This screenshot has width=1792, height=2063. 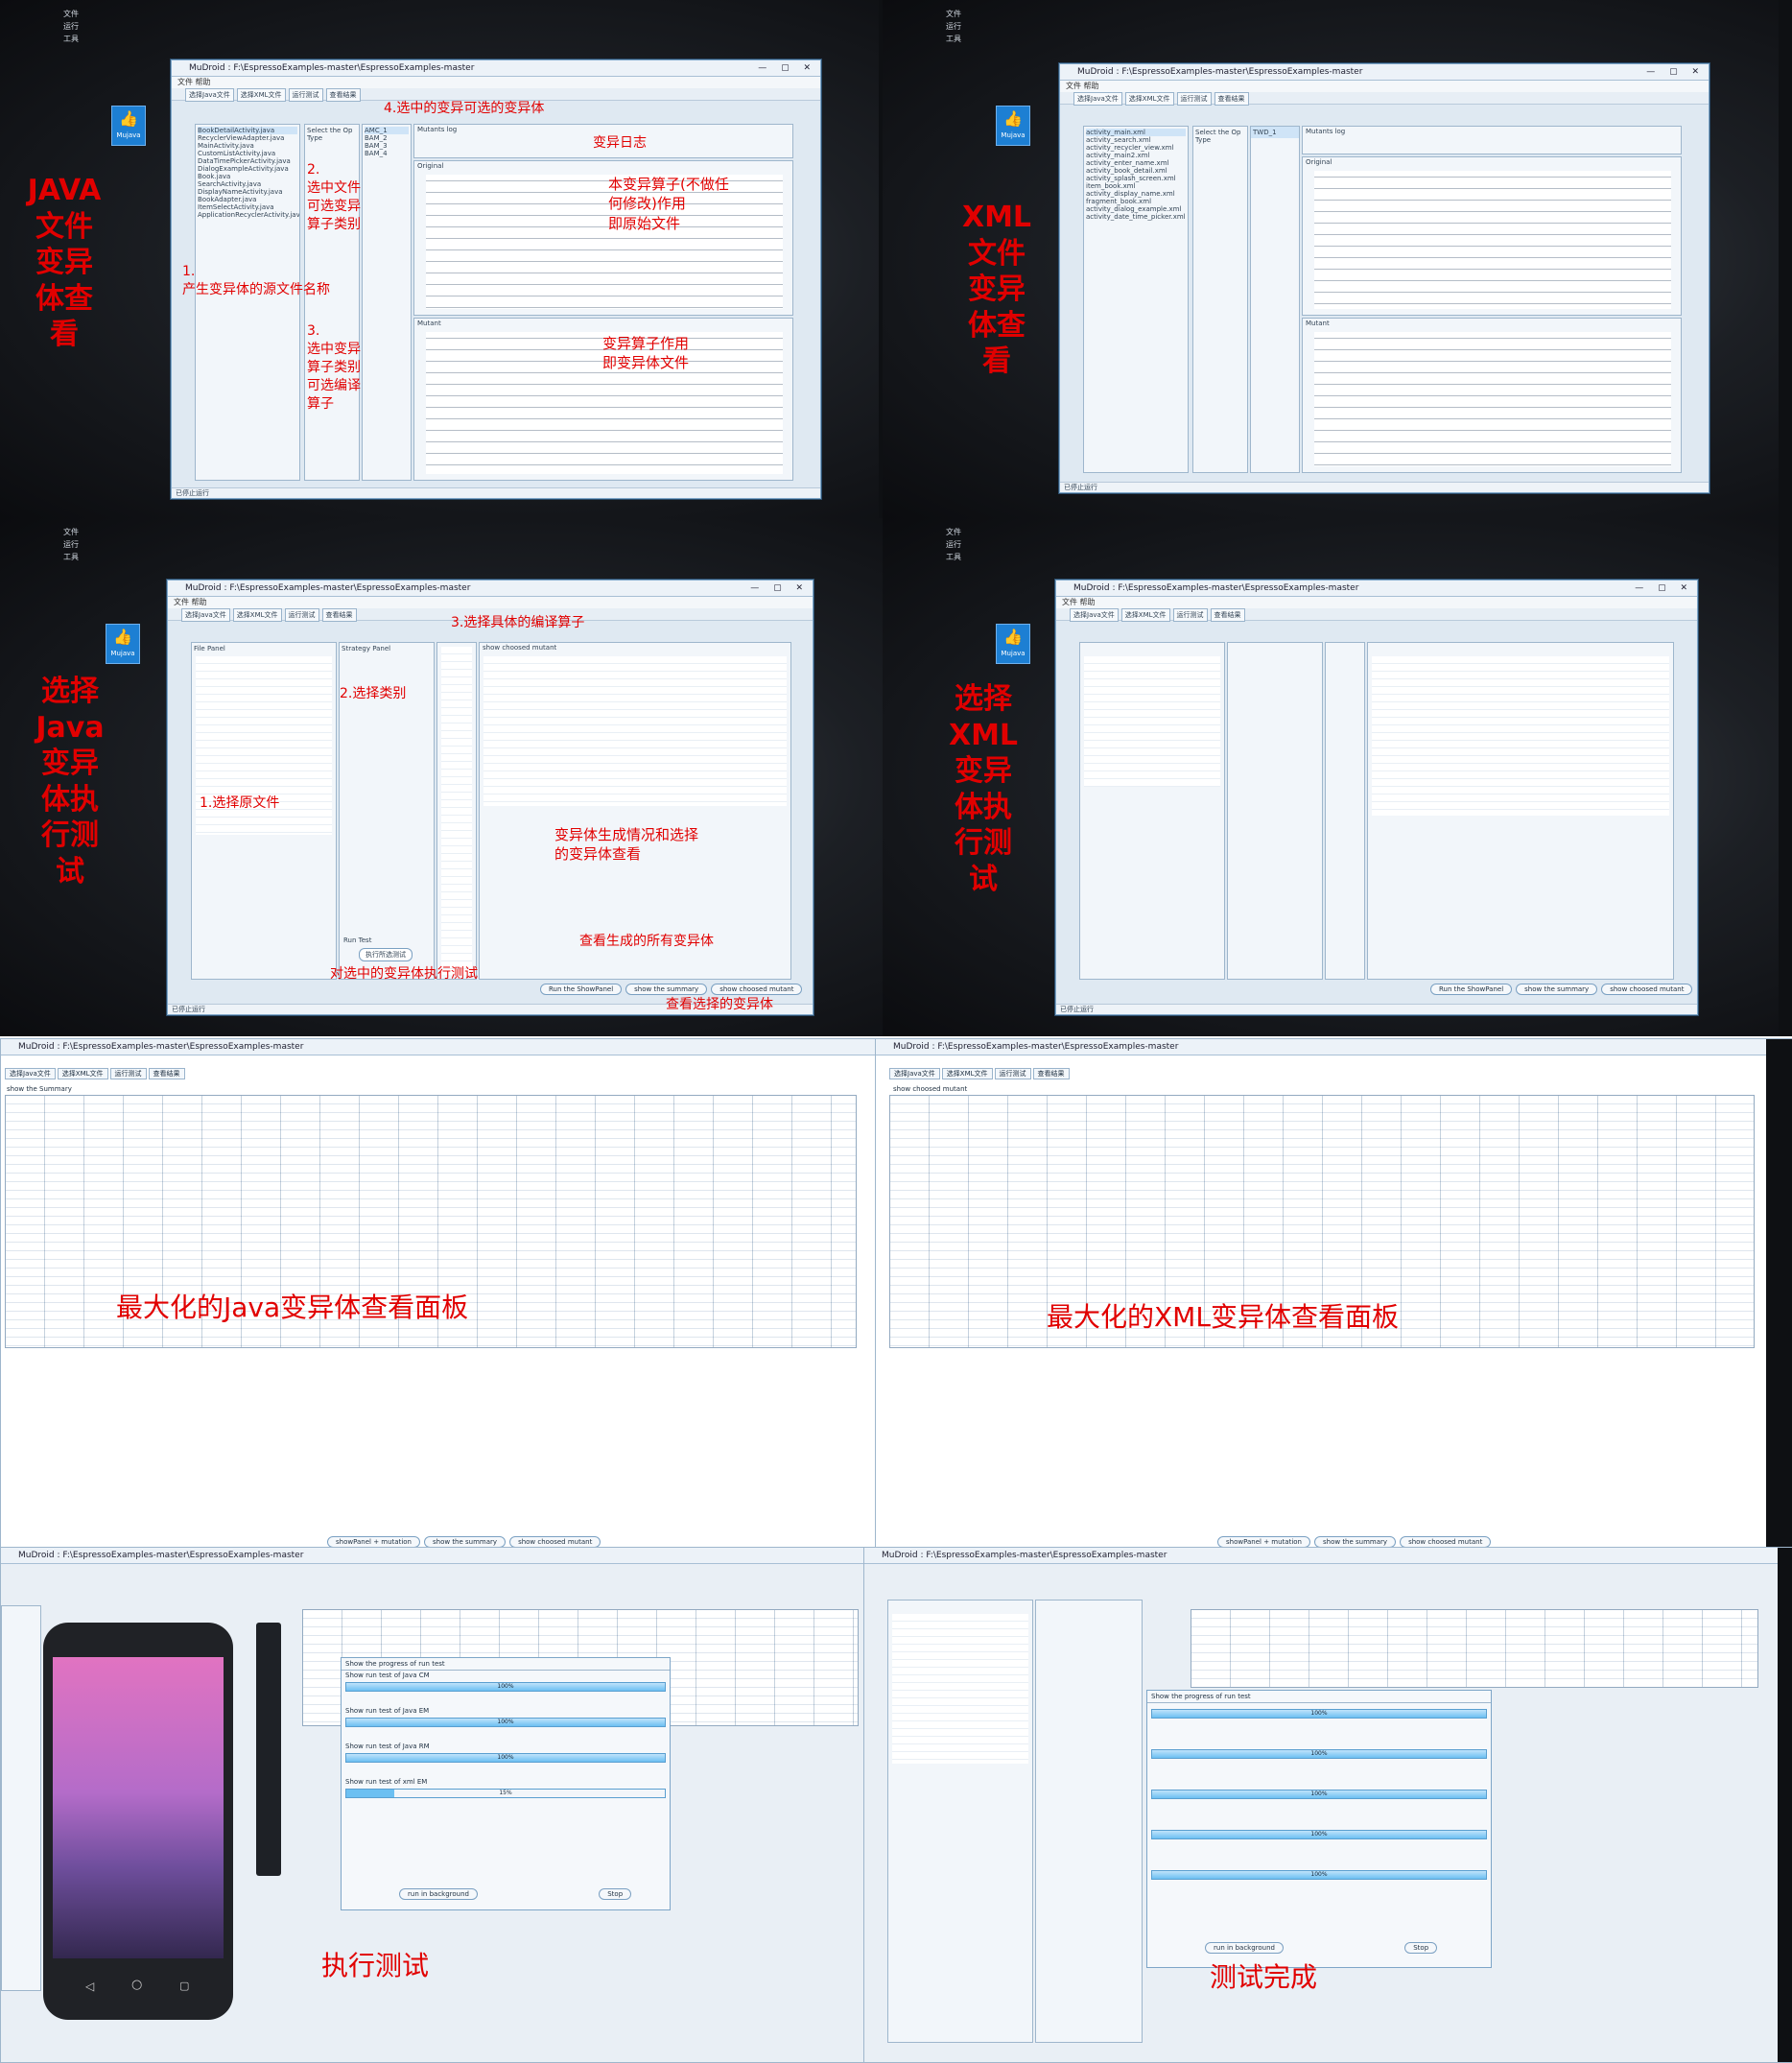 I want to click on file-item: MainActivity.java, so click(x=247, y=146).